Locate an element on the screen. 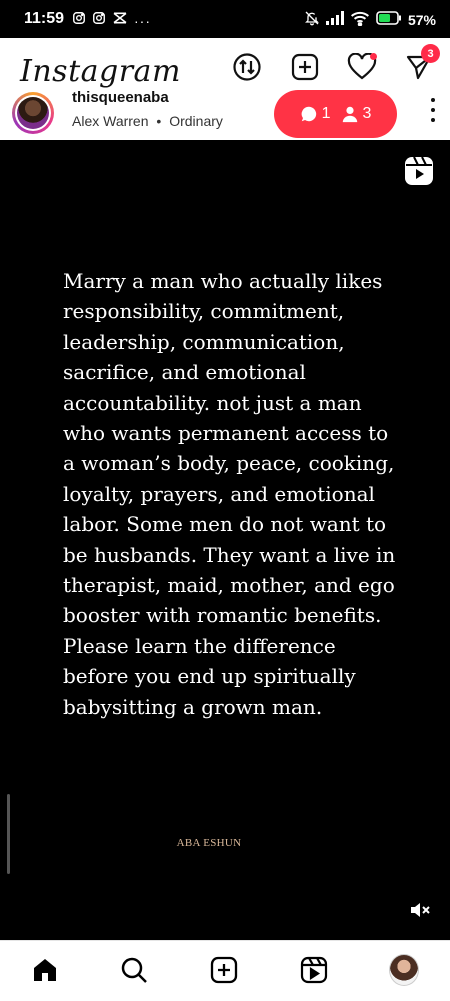 This screenshot has height=1001, width=450. person-icon is located at coordinates (349, 114).